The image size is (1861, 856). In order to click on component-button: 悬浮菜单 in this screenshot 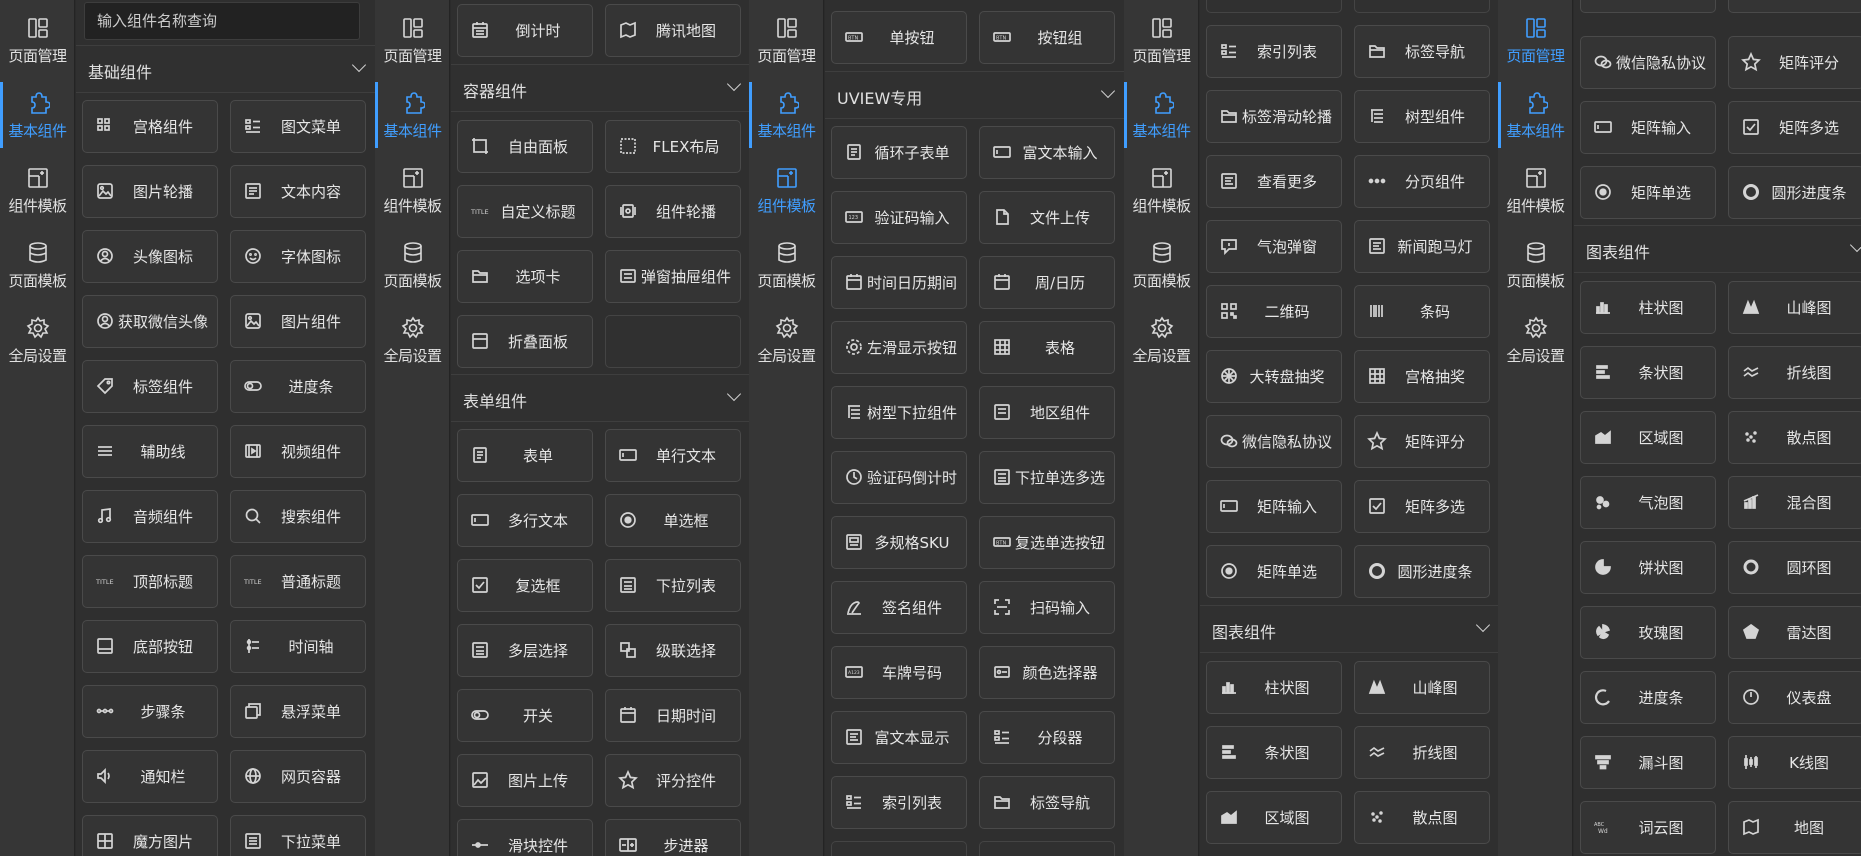, I will do `click(298, 711)`.